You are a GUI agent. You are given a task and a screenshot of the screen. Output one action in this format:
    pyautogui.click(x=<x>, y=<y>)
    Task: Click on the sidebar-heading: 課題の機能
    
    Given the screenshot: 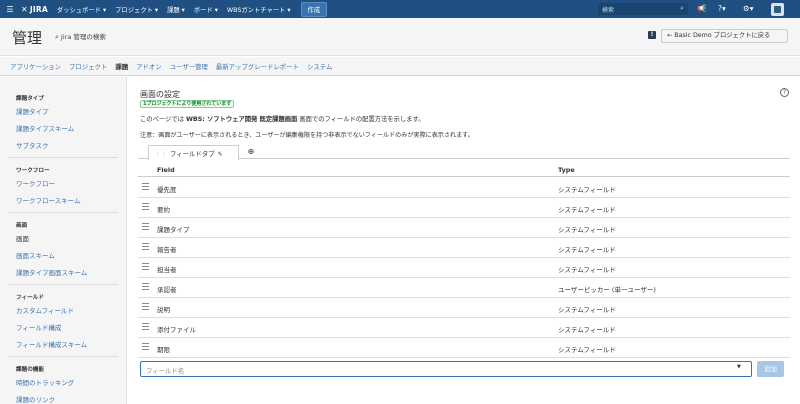 What is the action you would take?
    pyautogui.click(x=30, y=370)
    